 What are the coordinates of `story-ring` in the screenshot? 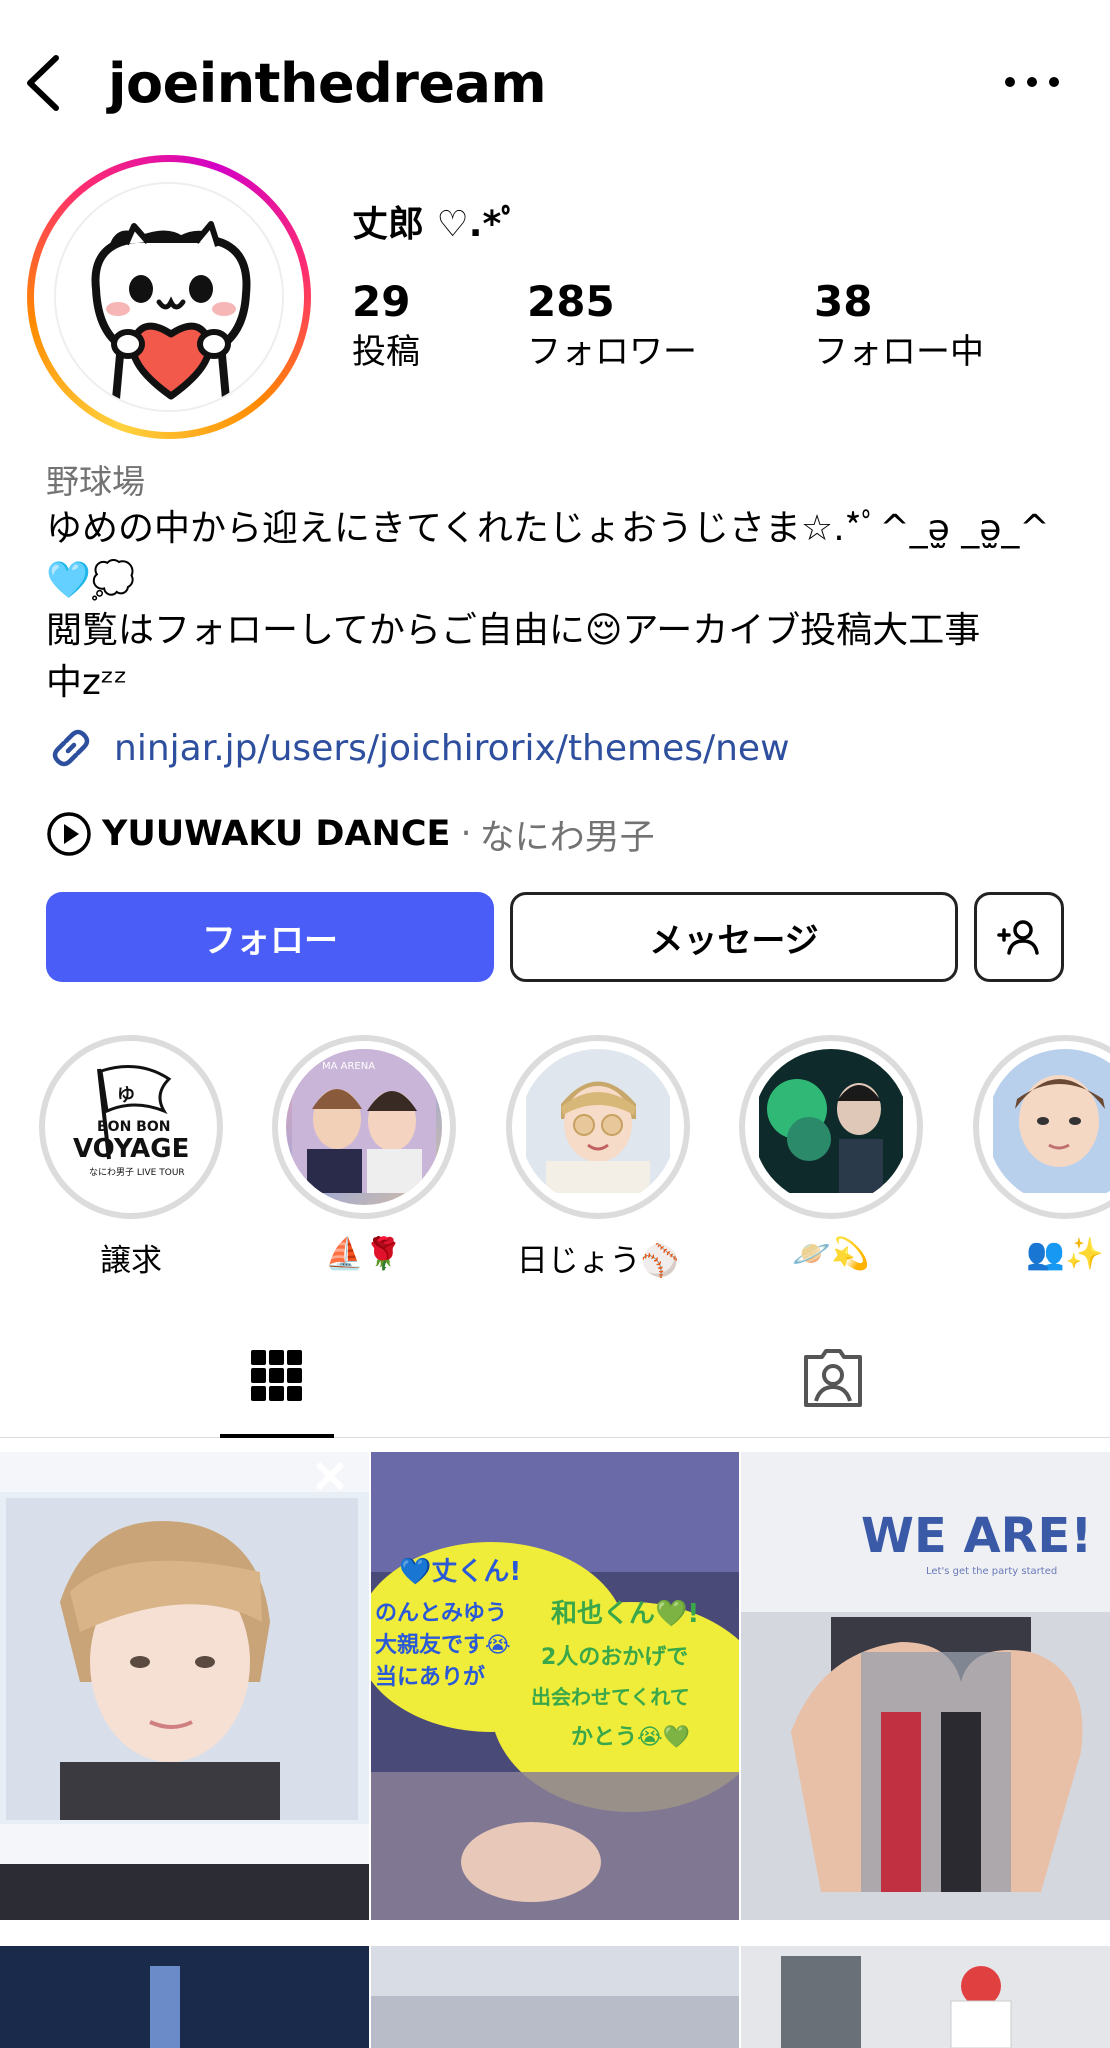 It's located at (169, 297).